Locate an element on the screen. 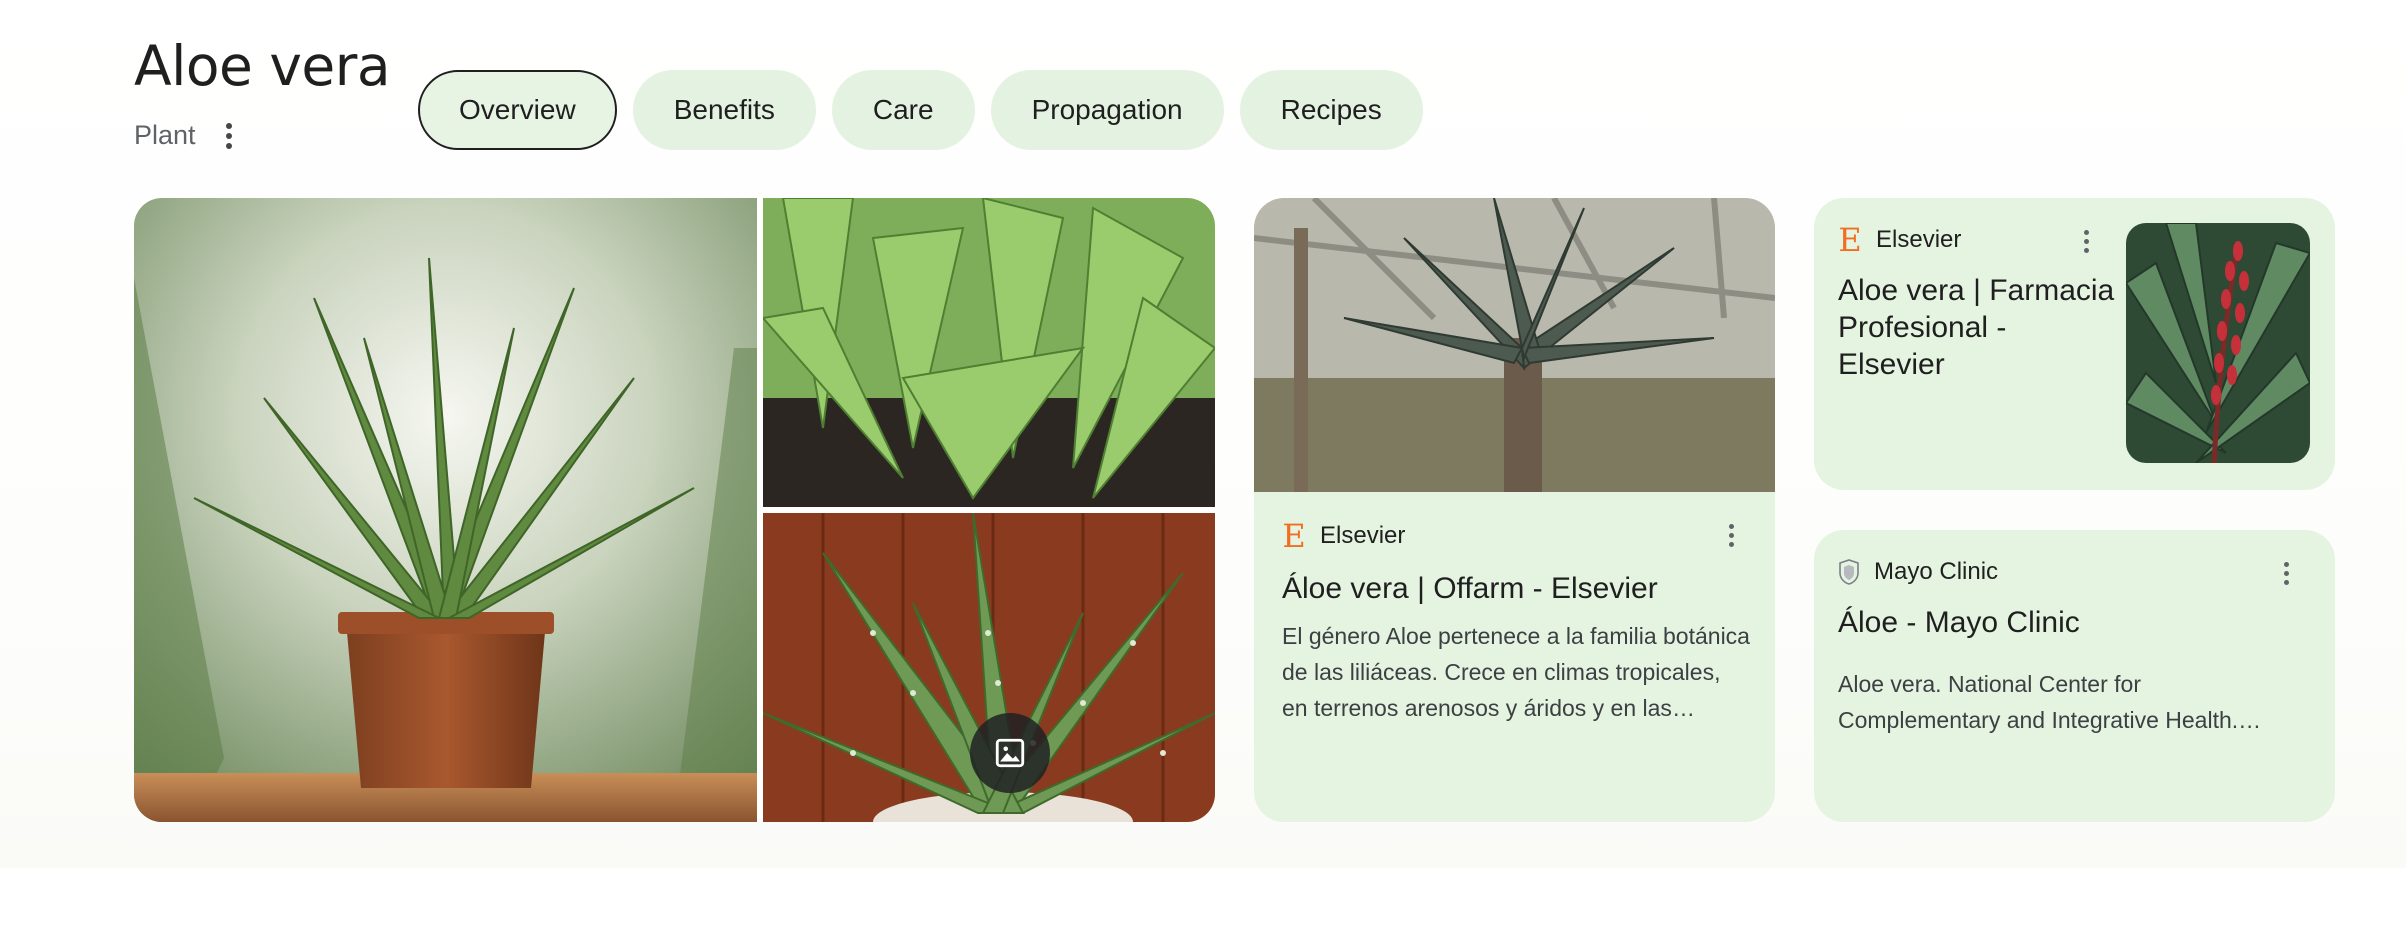 Image resolution: width=2406 pixels, height=938 pixels. image-gallery-icon is located at coordinates (1010, 753).